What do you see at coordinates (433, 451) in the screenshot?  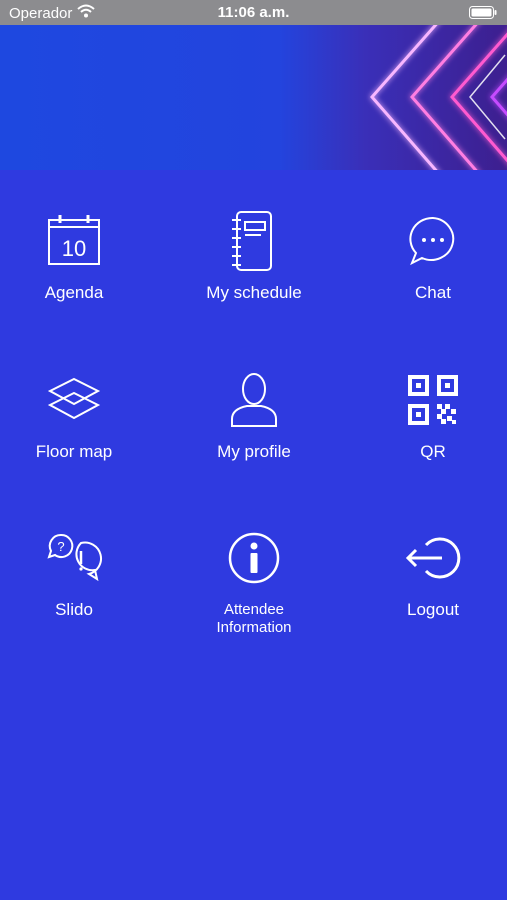 I see `menu-label-qr: QR` at bounding box center [433, 451].